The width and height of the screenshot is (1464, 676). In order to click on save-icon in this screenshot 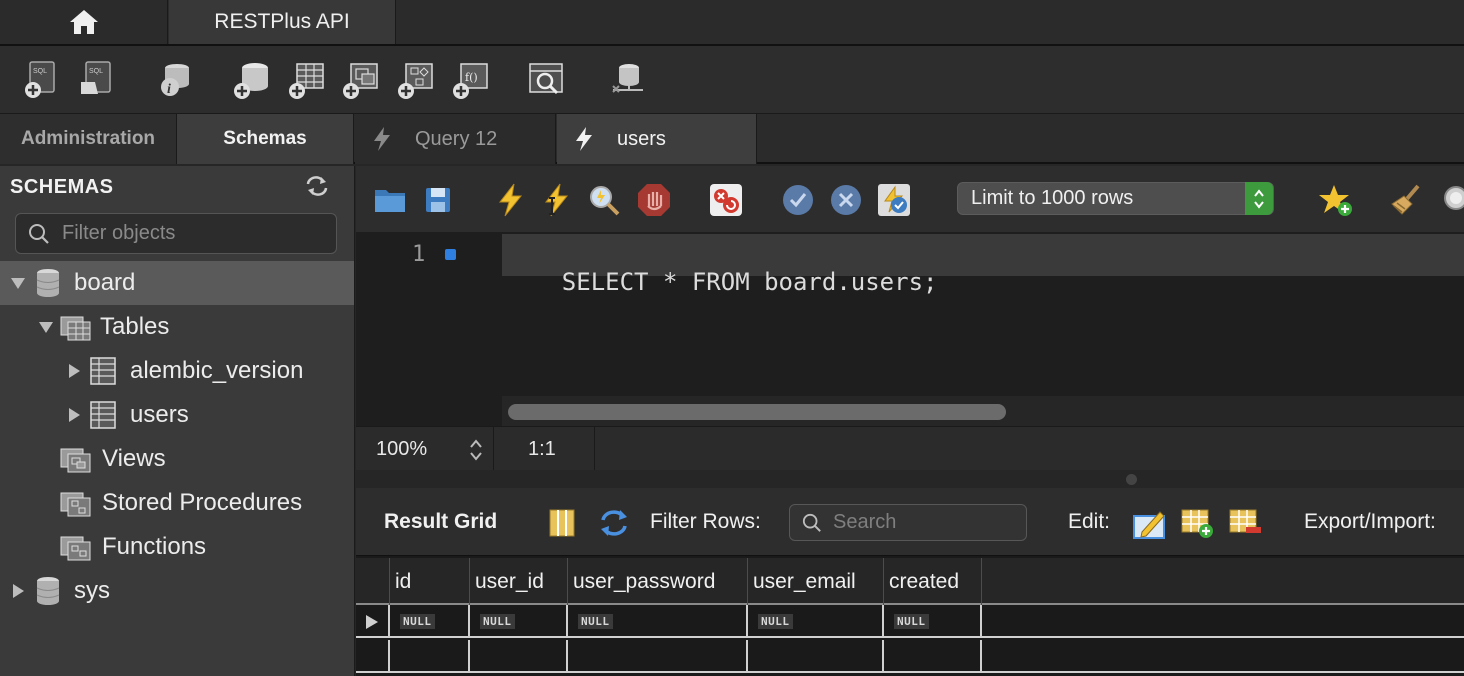, I will do `click(438, 200)`.